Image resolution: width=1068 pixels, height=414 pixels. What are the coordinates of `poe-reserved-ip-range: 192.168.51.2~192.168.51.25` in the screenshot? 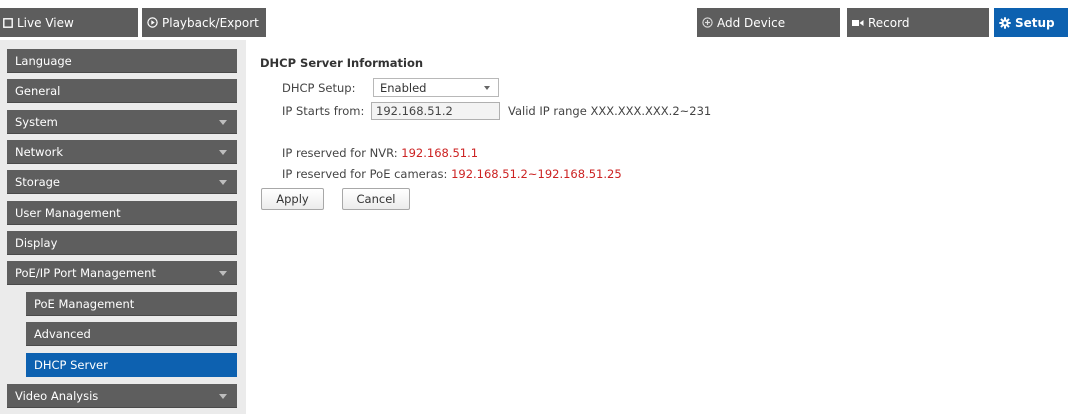 It's located at (536, 174).